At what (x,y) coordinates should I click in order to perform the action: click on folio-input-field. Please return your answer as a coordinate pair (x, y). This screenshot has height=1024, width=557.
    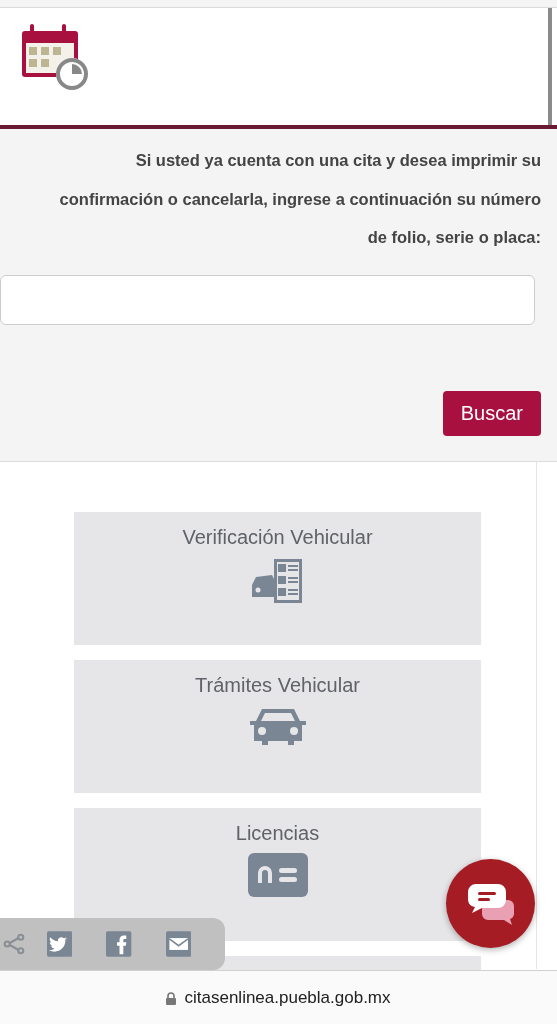
    Looking at the image, I should click on (267, 299).